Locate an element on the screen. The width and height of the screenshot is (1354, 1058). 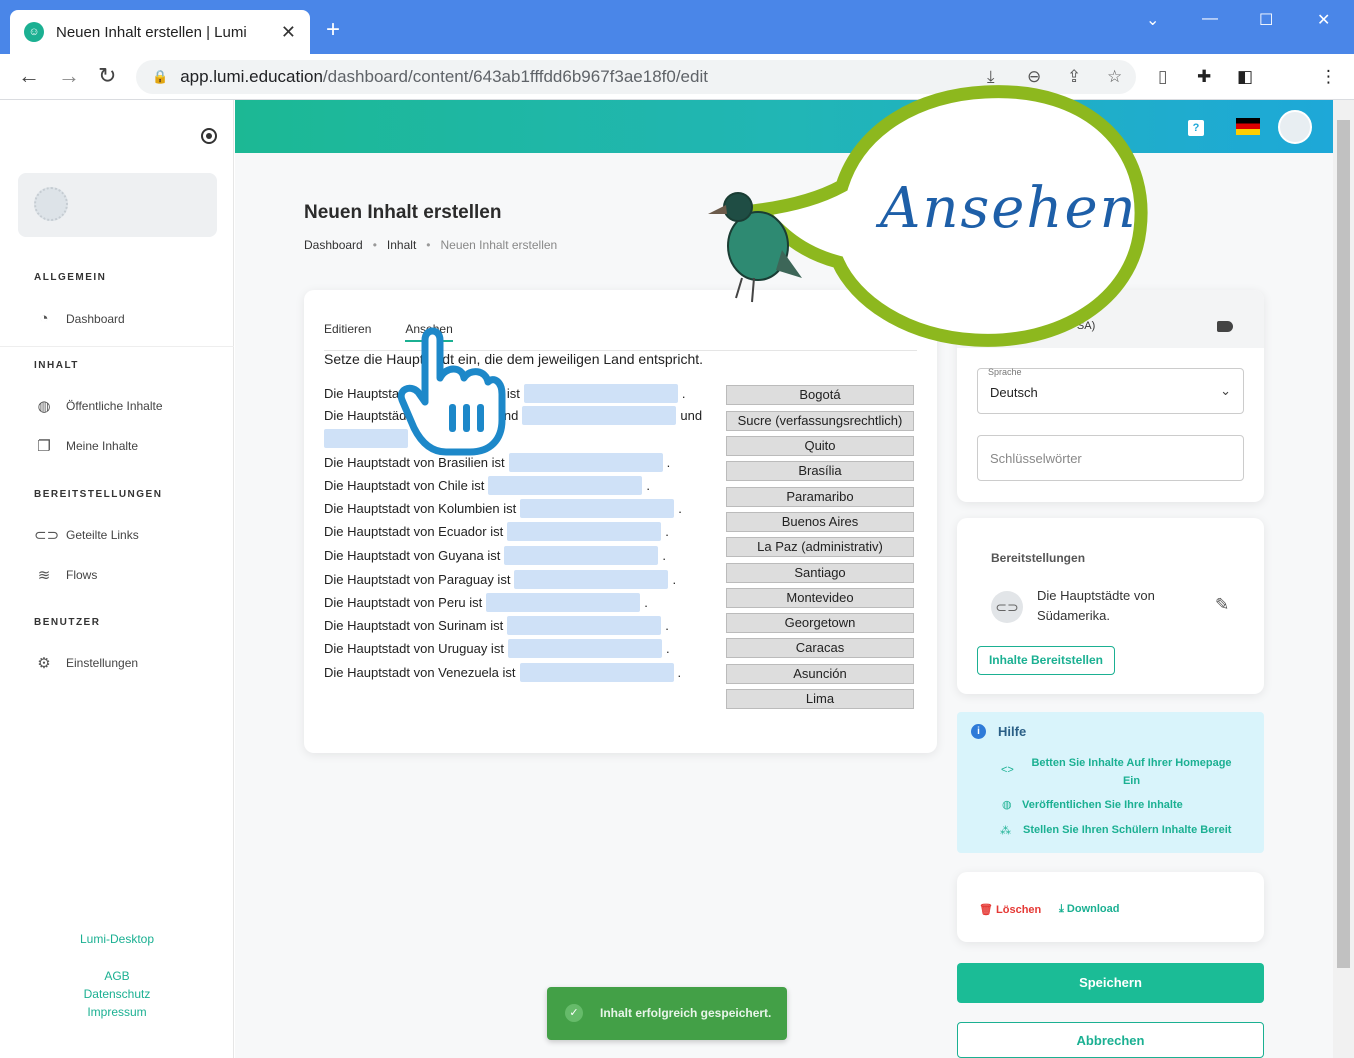
draggable-answer: Santiago is located at coordinates (820, 573).